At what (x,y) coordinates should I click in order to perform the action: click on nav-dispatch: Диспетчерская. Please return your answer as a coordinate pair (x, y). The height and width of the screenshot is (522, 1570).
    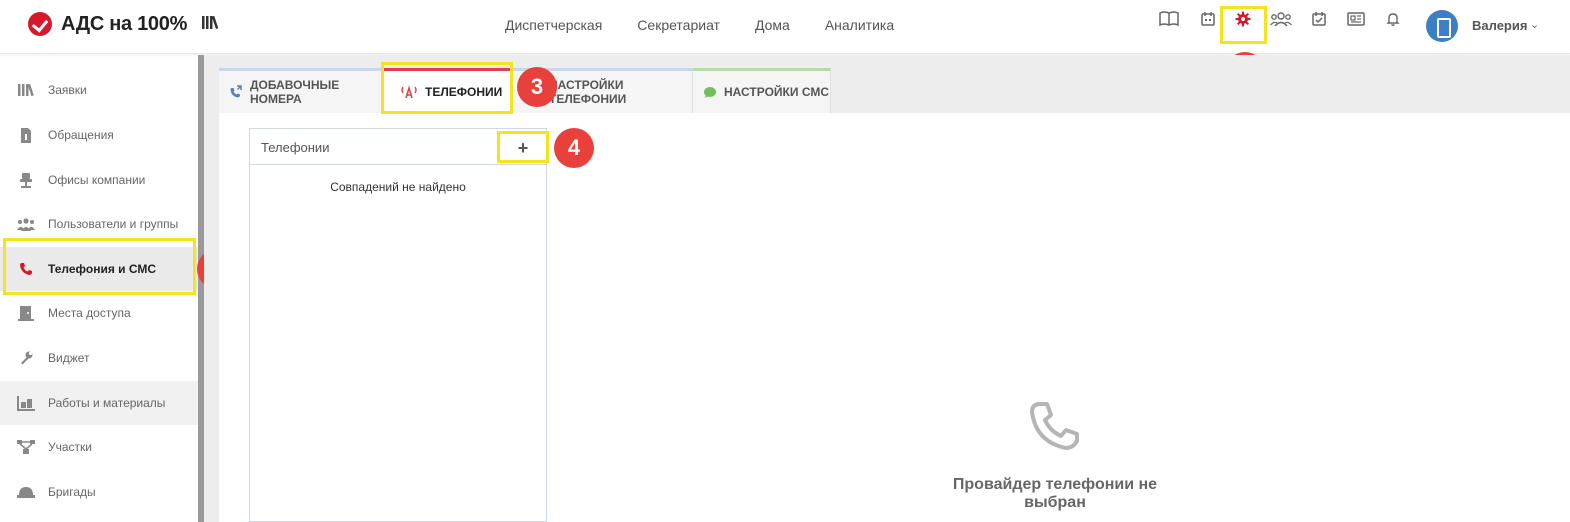
    Looking at the image, I should click on (553, 25).